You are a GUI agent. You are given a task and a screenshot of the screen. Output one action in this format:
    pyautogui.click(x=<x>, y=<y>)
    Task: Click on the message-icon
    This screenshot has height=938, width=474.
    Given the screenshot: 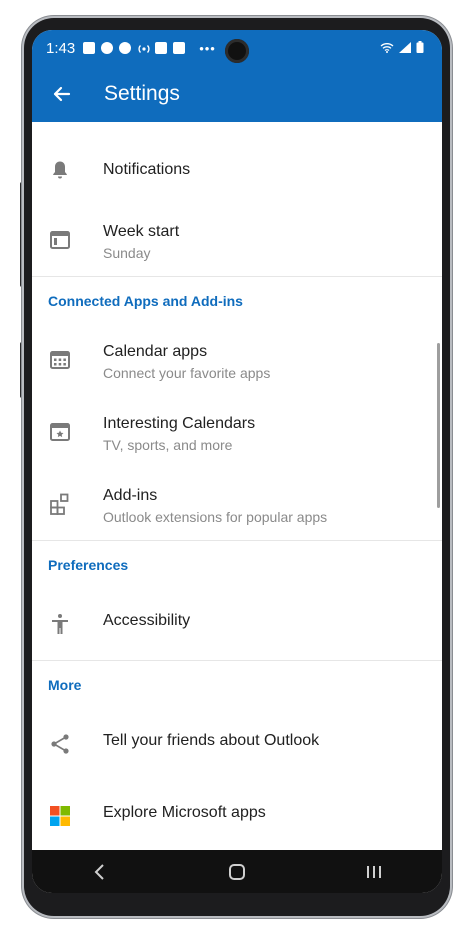 What is the action you would take?
    pyautogui.click(x=89, y=48)
    